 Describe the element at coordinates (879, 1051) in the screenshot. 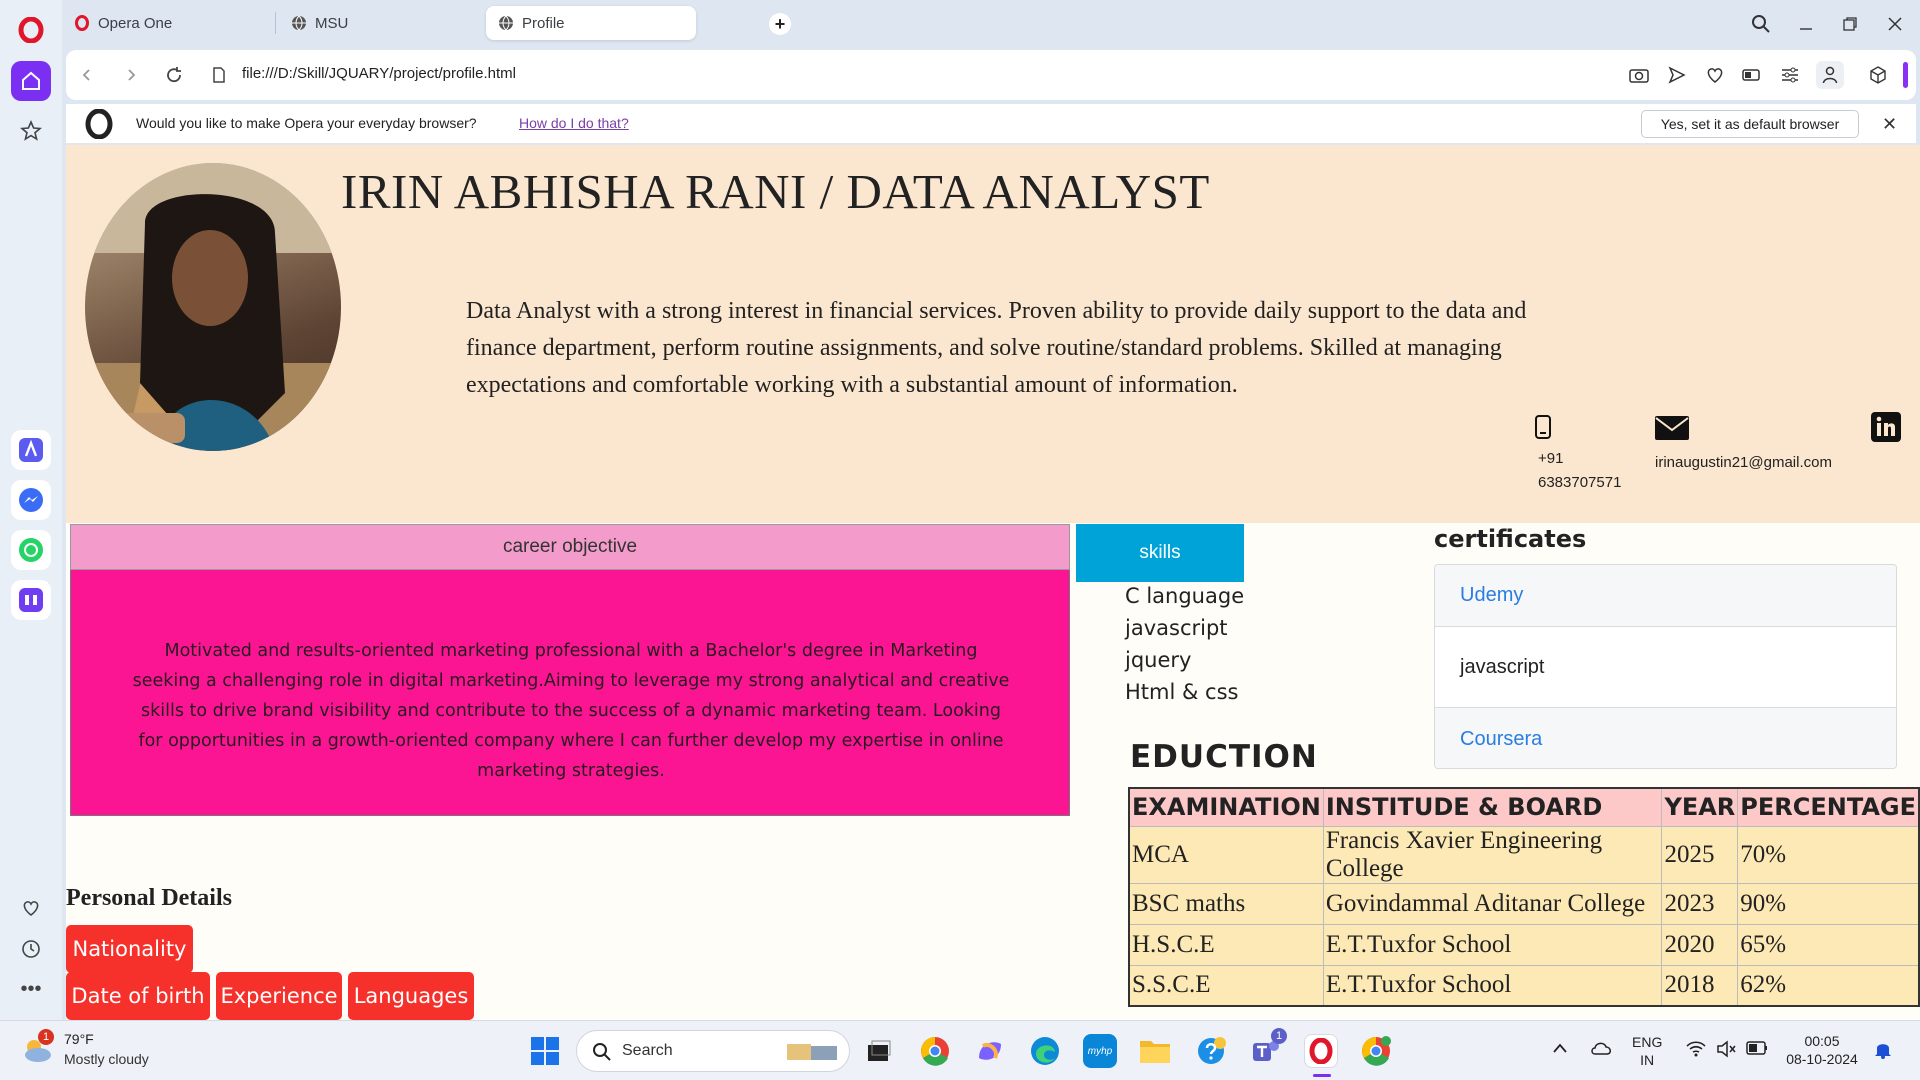

I see `task-view-icon` at that location.